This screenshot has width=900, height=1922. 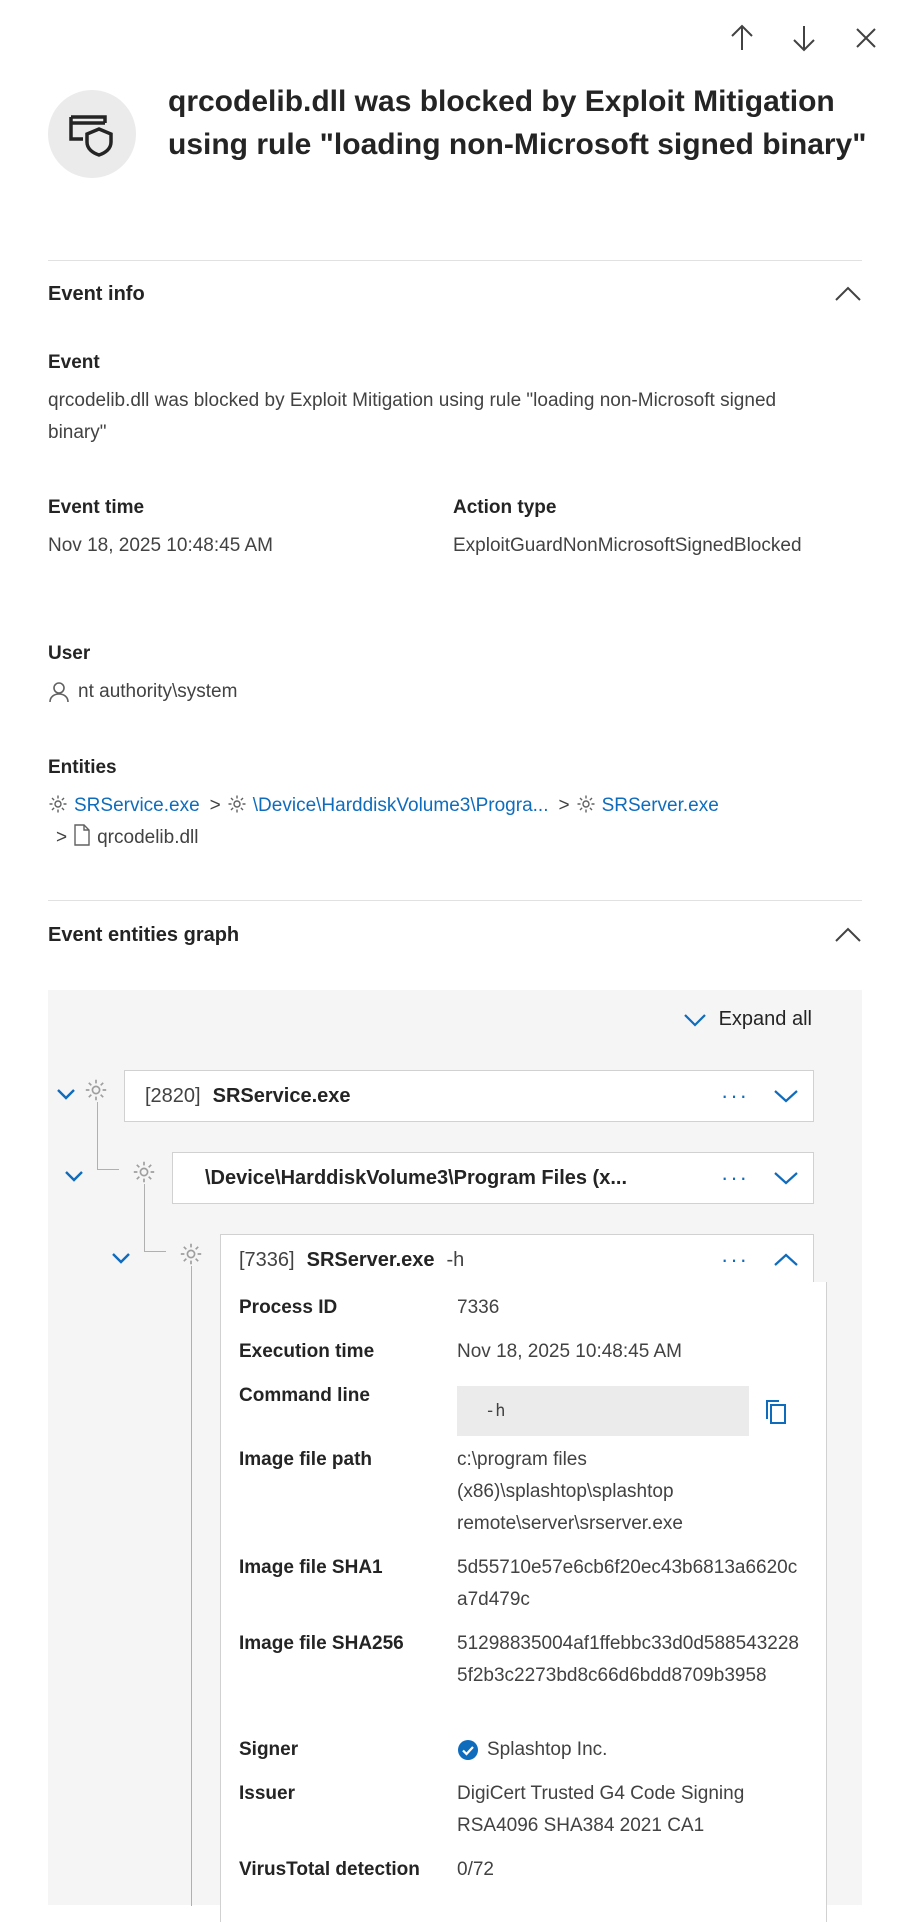 What do you see at coordinates (96, 293) in the screenshot?
I see `event-info-heading: Event info` at bounding box center [96, 293].